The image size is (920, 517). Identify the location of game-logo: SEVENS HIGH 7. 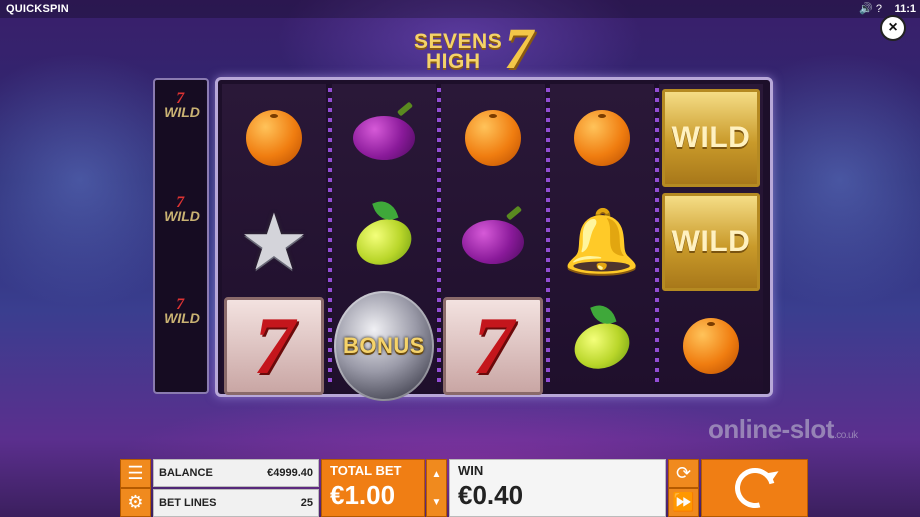
(494, 49).